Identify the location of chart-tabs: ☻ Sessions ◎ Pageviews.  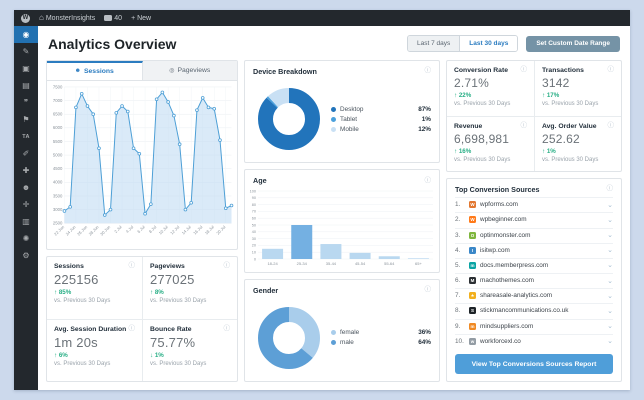
(142, 71).